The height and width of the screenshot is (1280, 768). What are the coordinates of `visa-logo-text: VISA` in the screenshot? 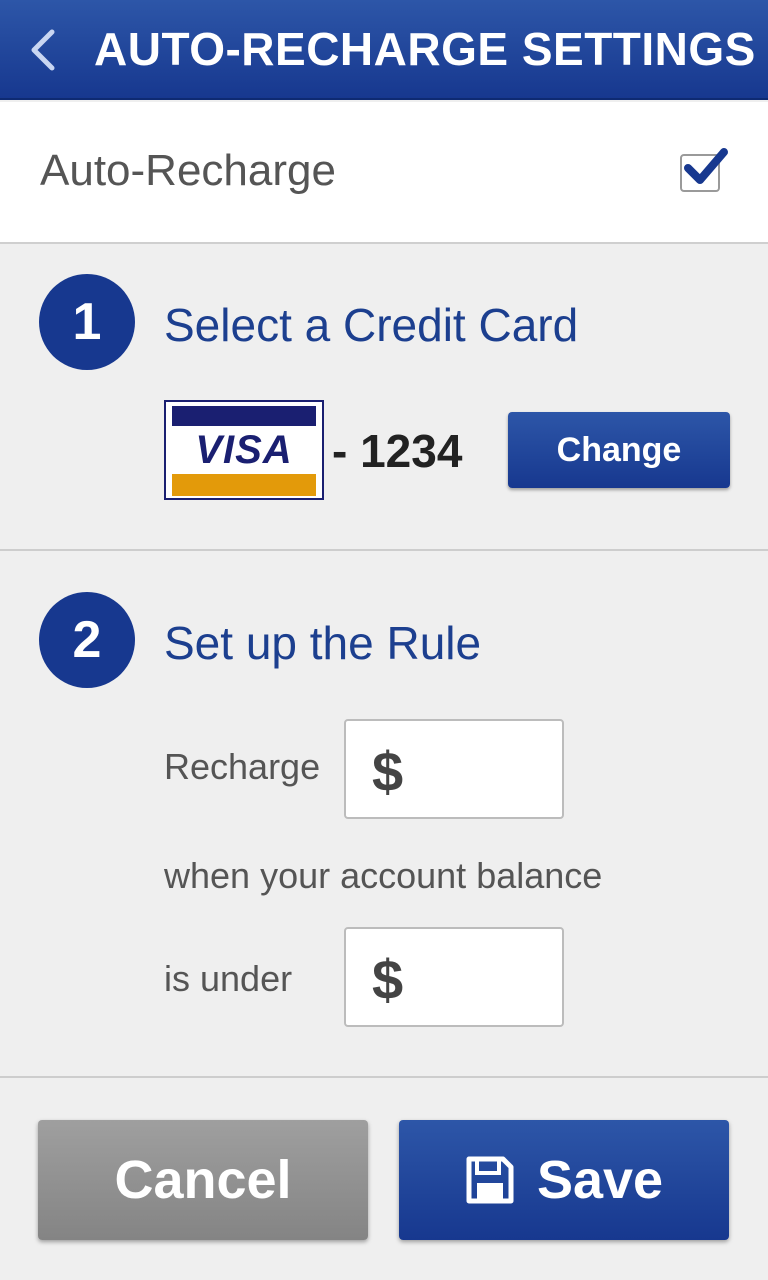 It's located at (244, 450).